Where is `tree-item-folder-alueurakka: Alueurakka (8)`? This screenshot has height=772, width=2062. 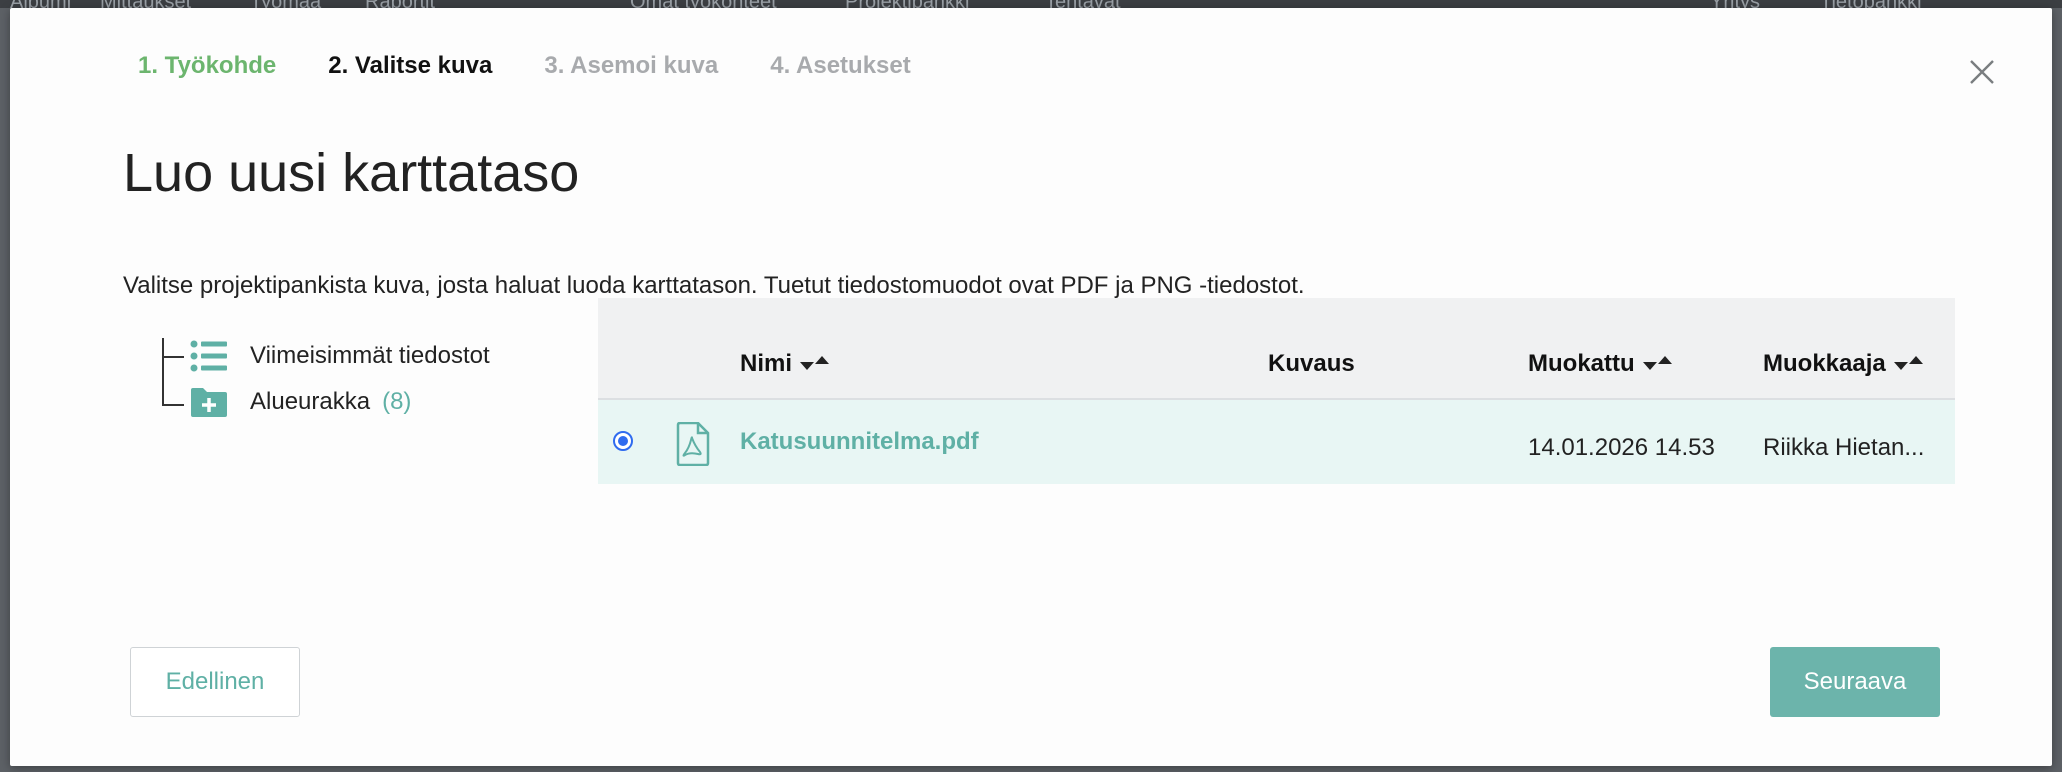
tree-item-folder-alueurakka: Alueurakka (8) is located at coordinates (300, 402).